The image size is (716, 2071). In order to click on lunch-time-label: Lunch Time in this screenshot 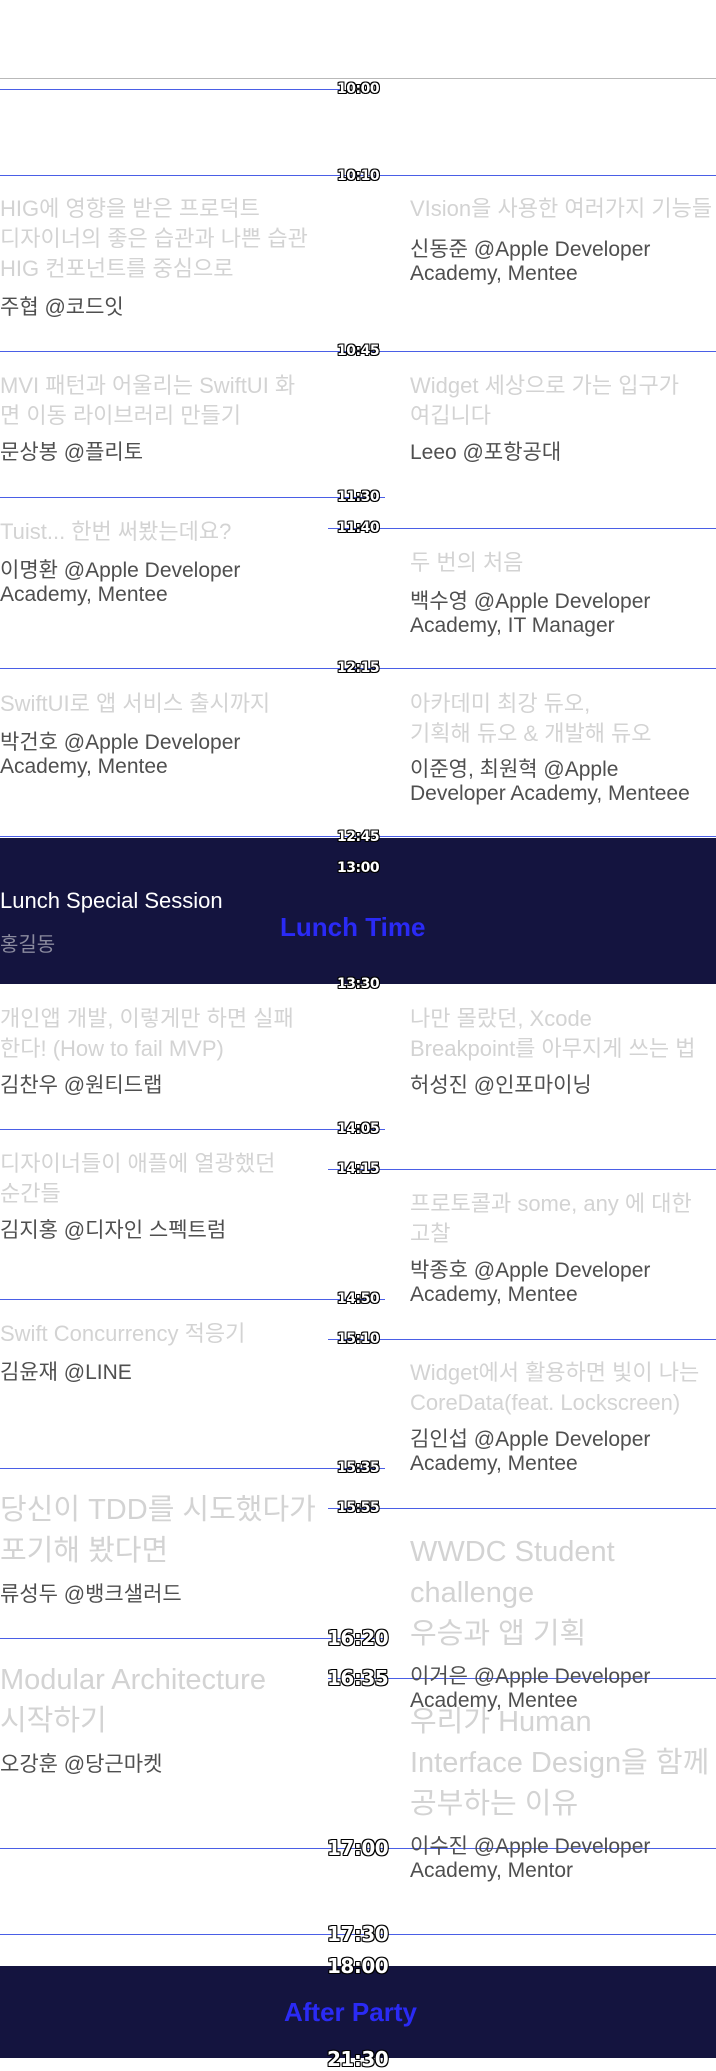, I will do `click(353, 927)`.